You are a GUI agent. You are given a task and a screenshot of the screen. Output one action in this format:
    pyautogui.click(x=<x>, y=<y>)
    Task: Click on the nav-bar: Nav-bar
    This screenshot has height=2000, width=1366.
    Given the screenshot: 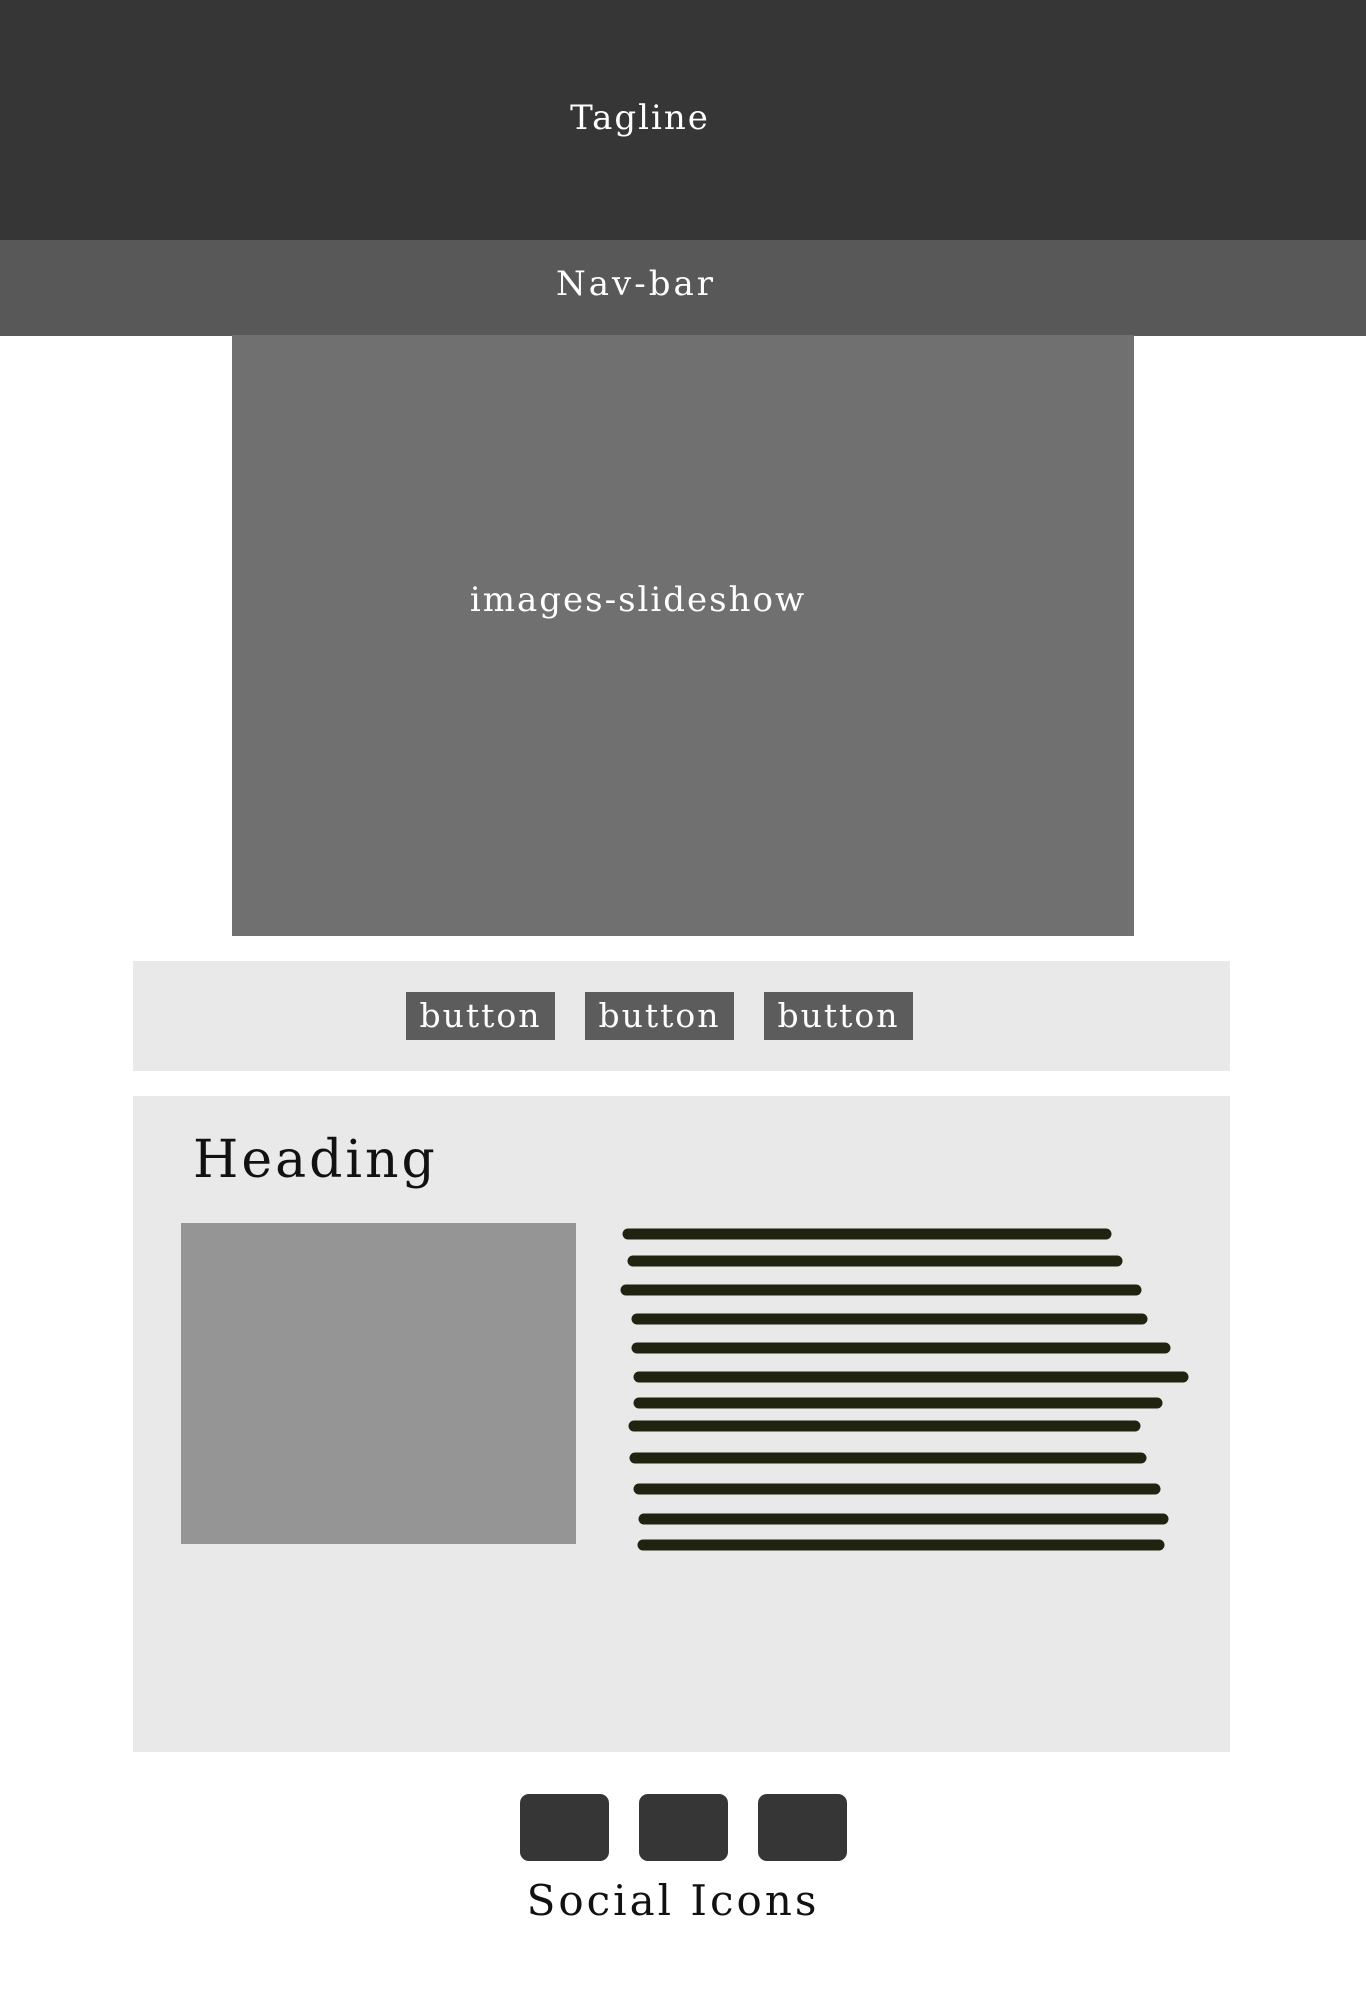 What is the action you would take?
    pyautogui.click(x=683, y=288)
    